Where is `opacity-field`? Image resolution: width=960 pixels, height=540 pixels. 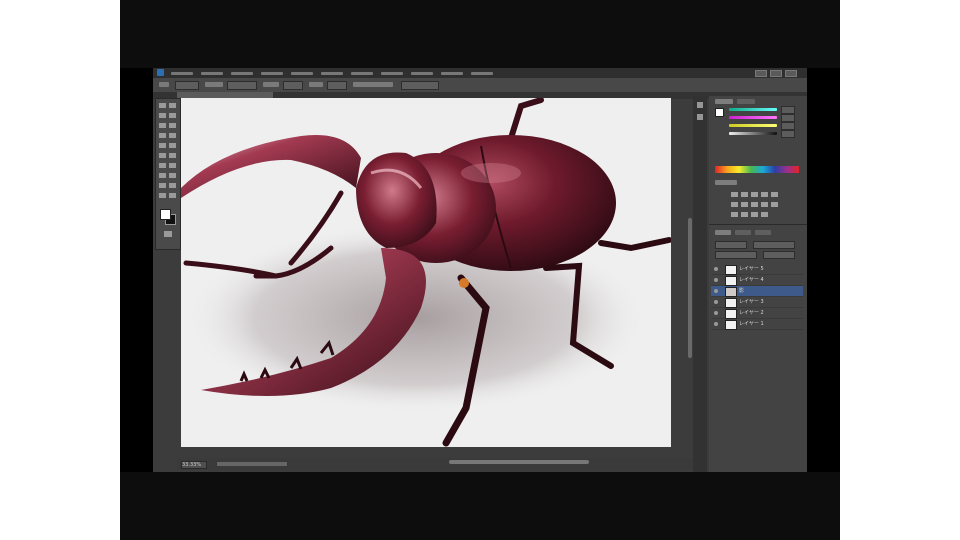 opacity-field is located at coordinates (293, 85).